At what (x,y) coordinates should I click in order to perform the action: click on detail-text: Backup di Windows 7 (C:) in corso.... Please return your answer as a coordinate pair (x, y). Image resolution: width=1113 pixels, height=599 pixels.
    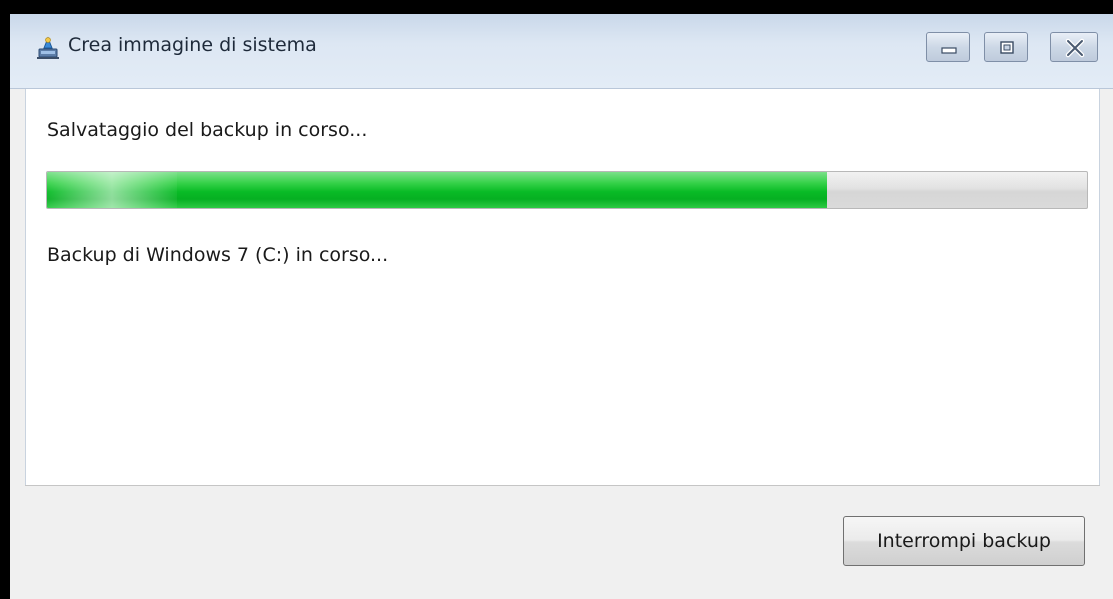
    Looking at the image, I should click on (218, 255).